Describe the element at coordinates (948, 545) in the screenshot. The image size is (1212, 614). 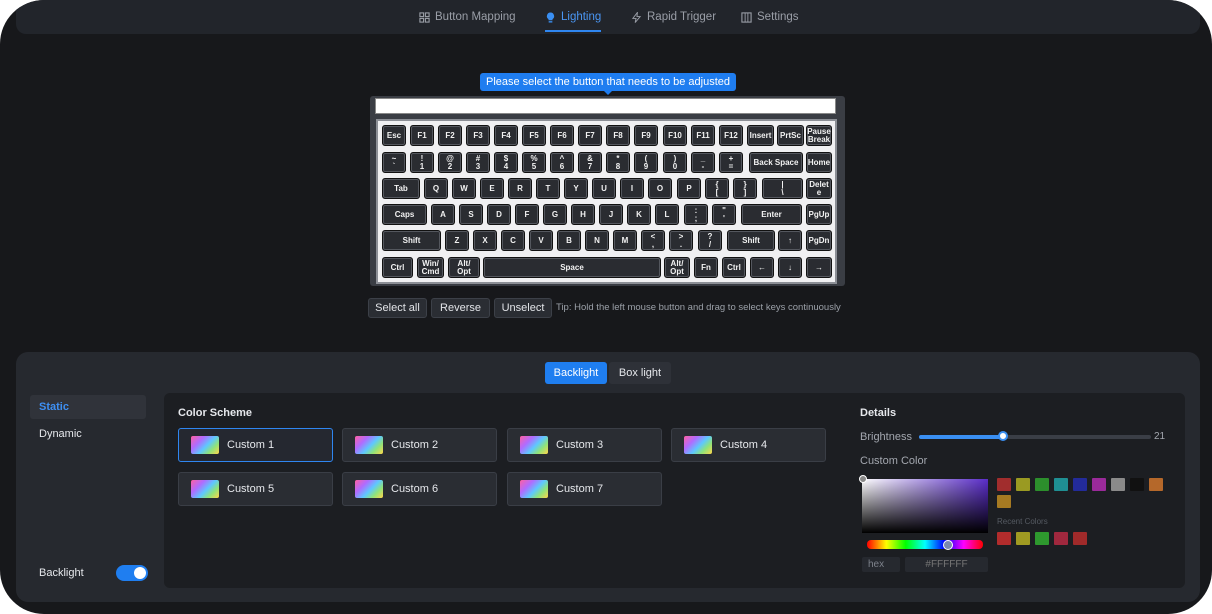
I see `hue-handle` at that location.